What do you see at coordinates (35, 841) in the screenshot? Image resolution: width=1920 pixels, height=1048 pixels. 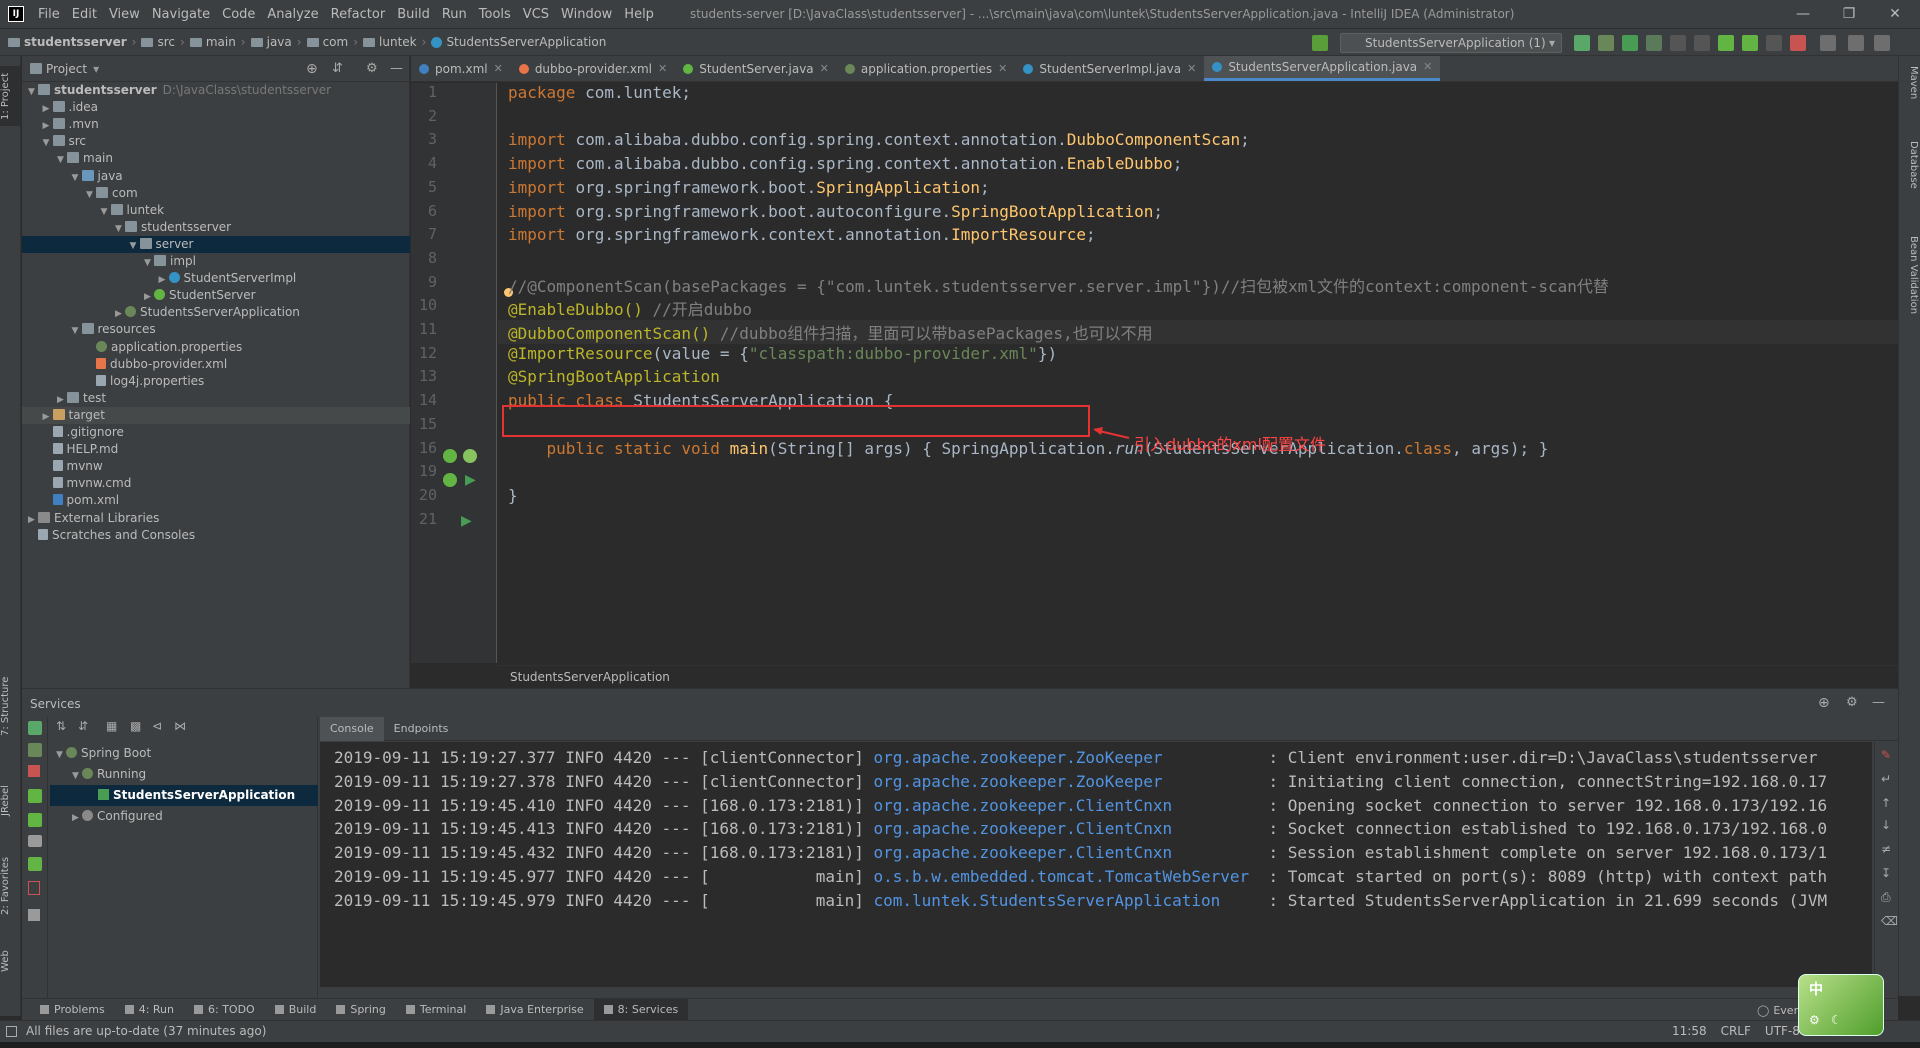 I see `camera-icon` at bounding box center [35, 841].